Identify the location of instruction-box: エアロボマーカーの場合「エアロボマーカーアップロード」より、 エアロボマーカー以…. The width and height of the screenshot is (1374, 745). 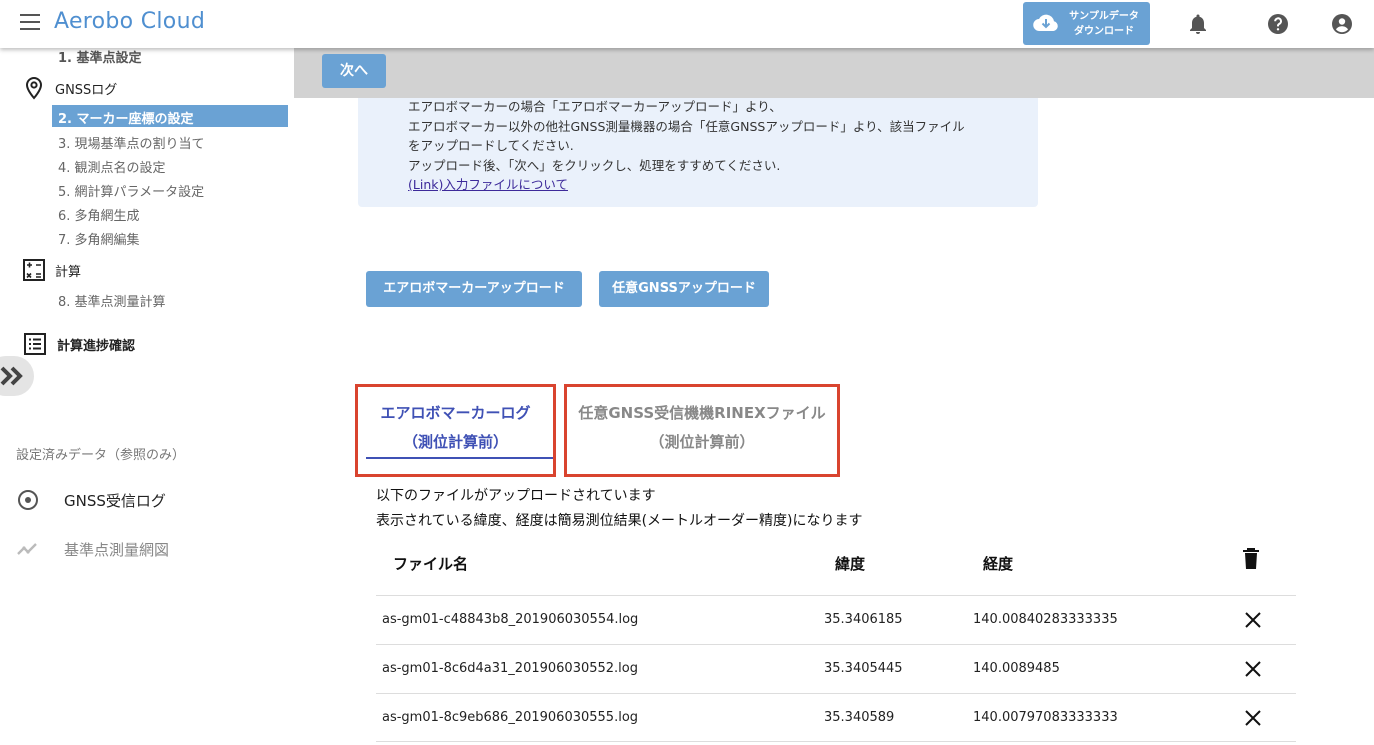
(698, 152).